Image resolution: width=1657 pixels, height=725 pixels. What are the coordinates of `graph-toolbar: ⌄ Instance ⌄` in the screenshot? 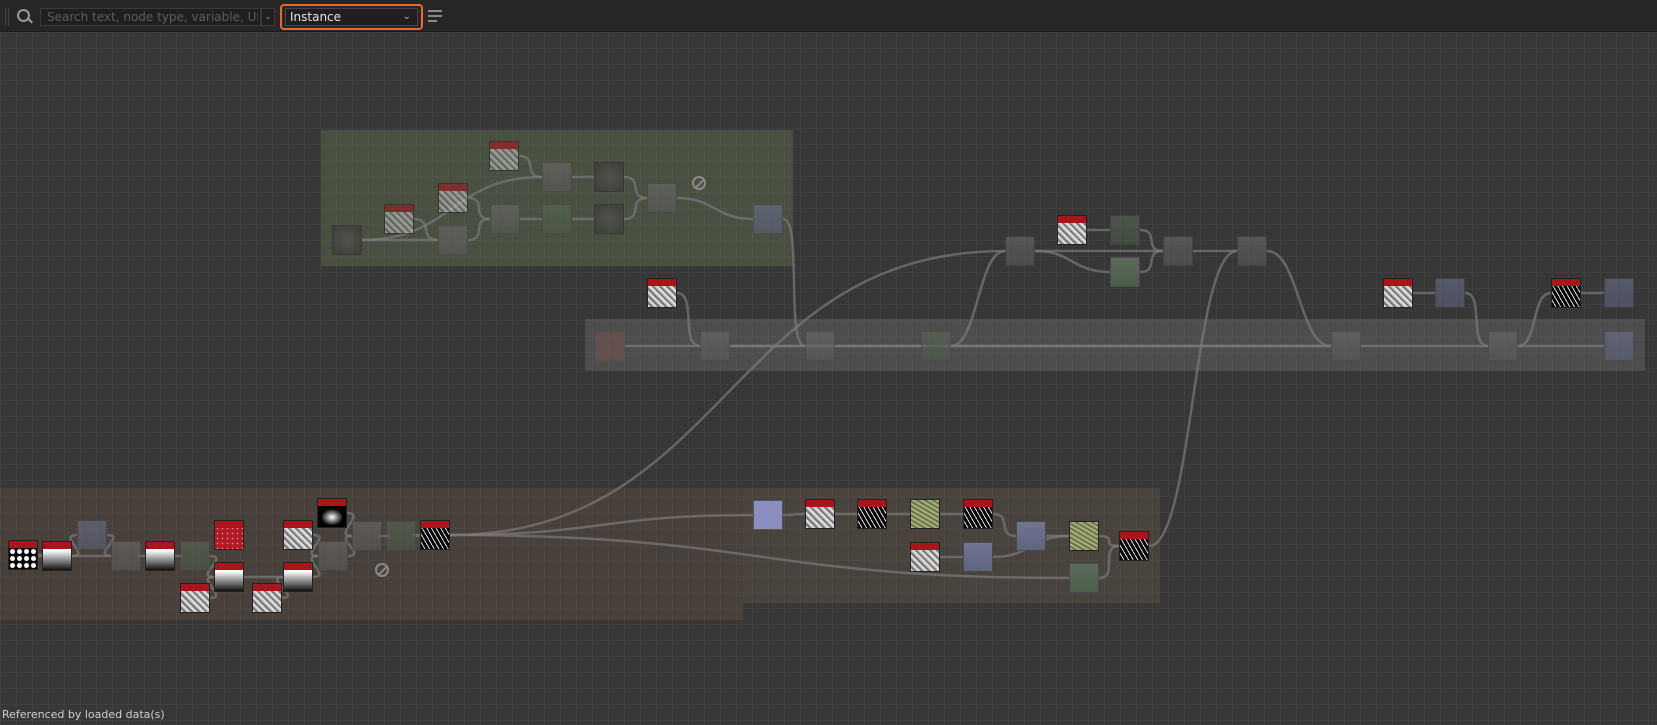 It's located at (828, 16).